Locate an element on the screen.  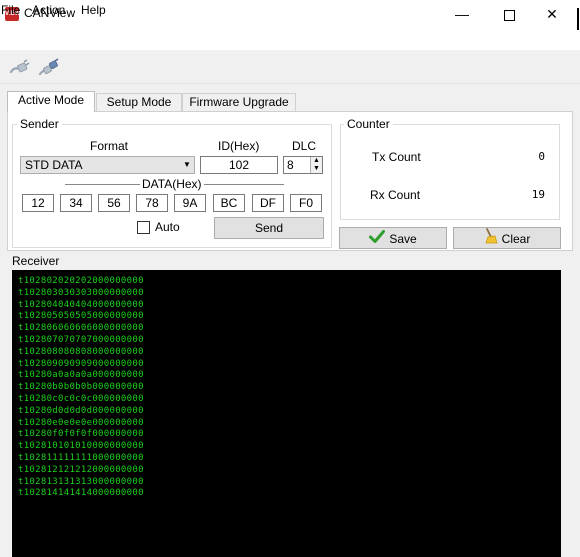
log-line: t102813131313000000000 is located at coordinates (81, 481).